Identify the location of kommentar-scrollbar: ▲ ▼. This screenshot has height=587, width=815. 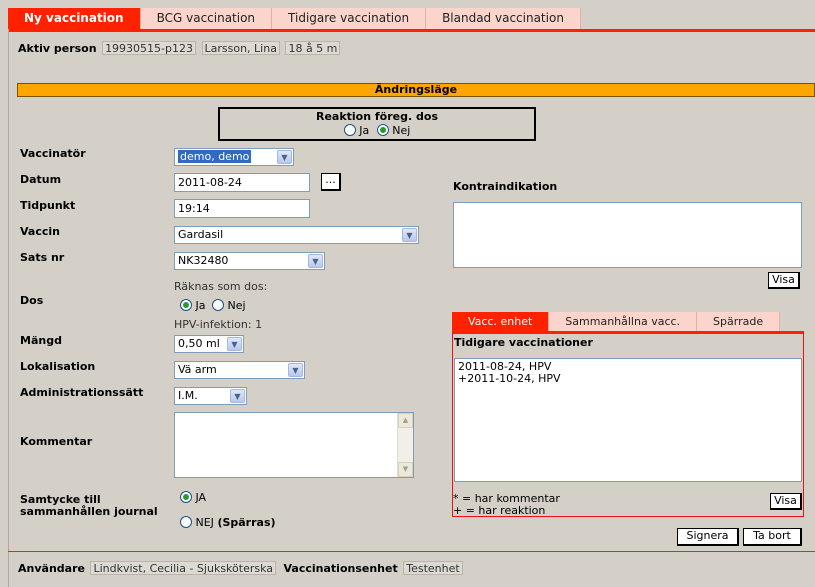
(405, 445).